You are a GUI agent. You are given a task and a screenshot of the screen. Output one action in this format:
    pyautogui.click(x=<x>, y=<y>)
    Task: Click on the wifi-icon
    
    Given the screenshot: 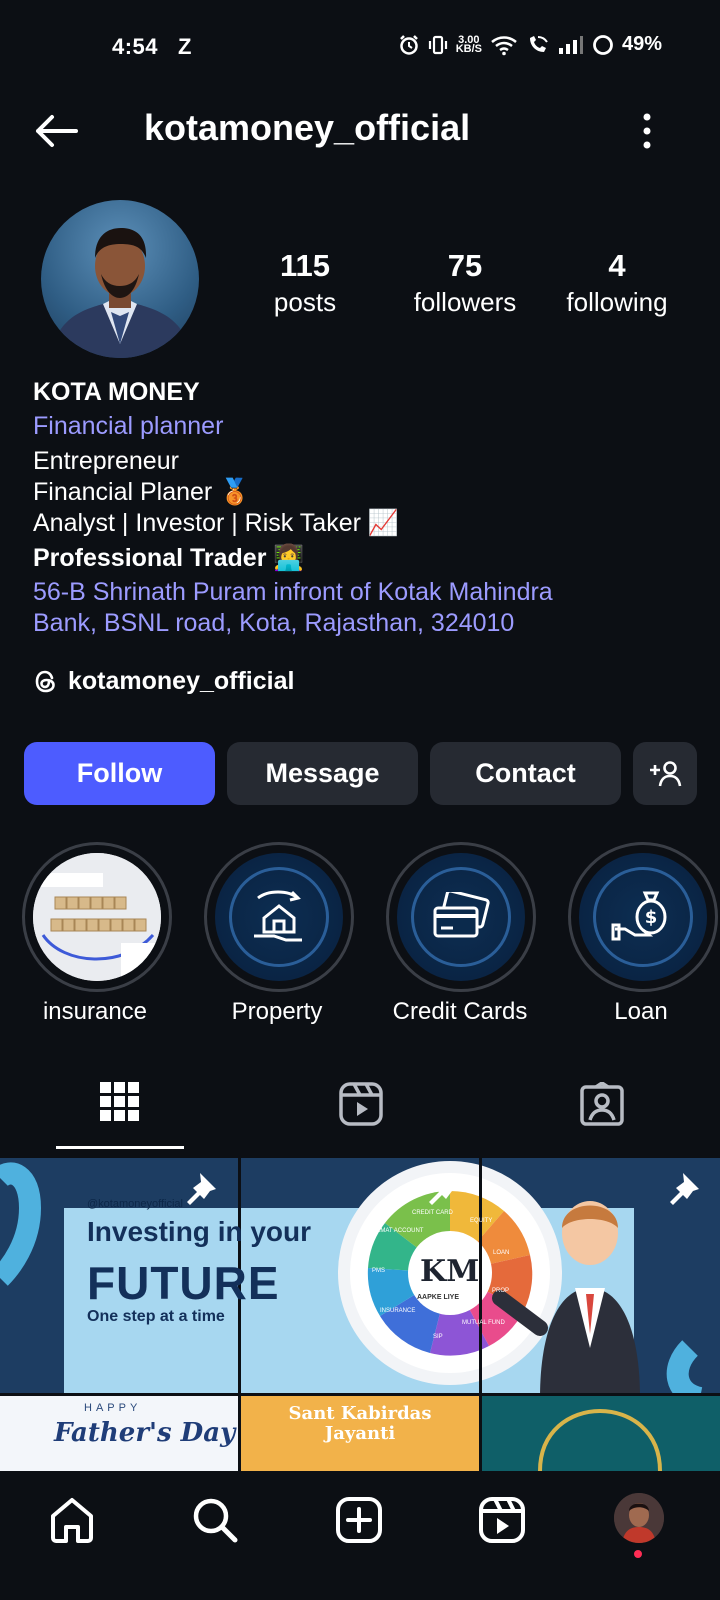 What is the action you would take?
    pyautogui.click(x=504, y=45)
    